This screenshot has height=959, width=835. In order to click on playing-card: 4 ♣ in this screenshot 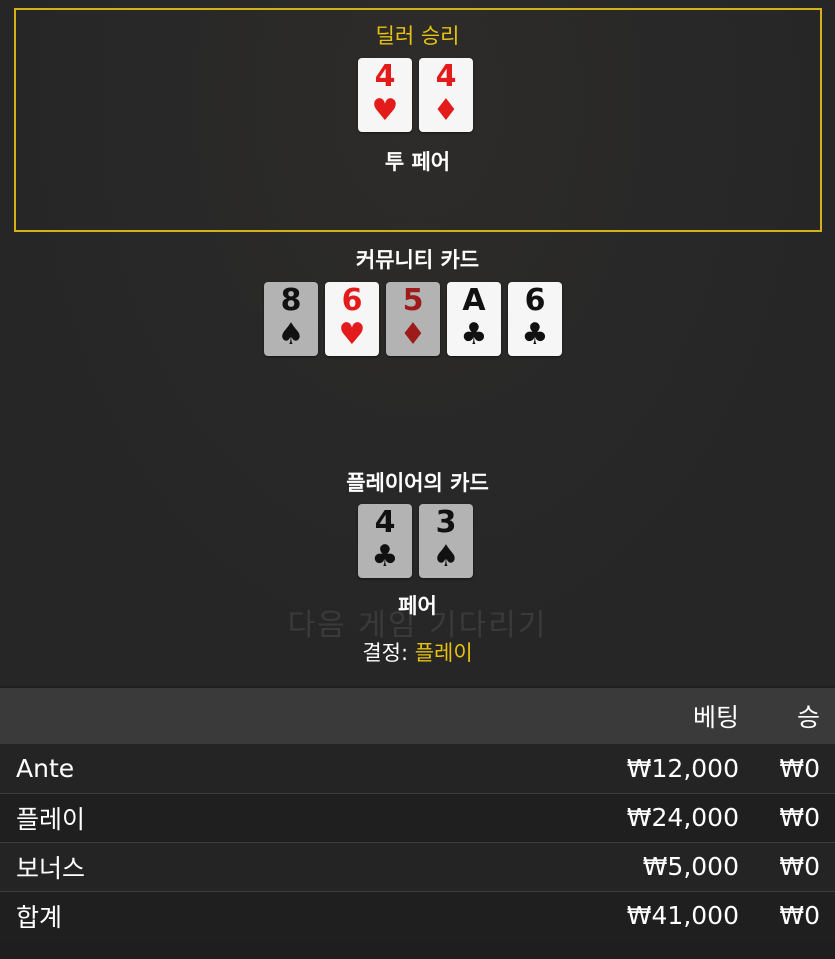, I will do `click(385, 541)`.